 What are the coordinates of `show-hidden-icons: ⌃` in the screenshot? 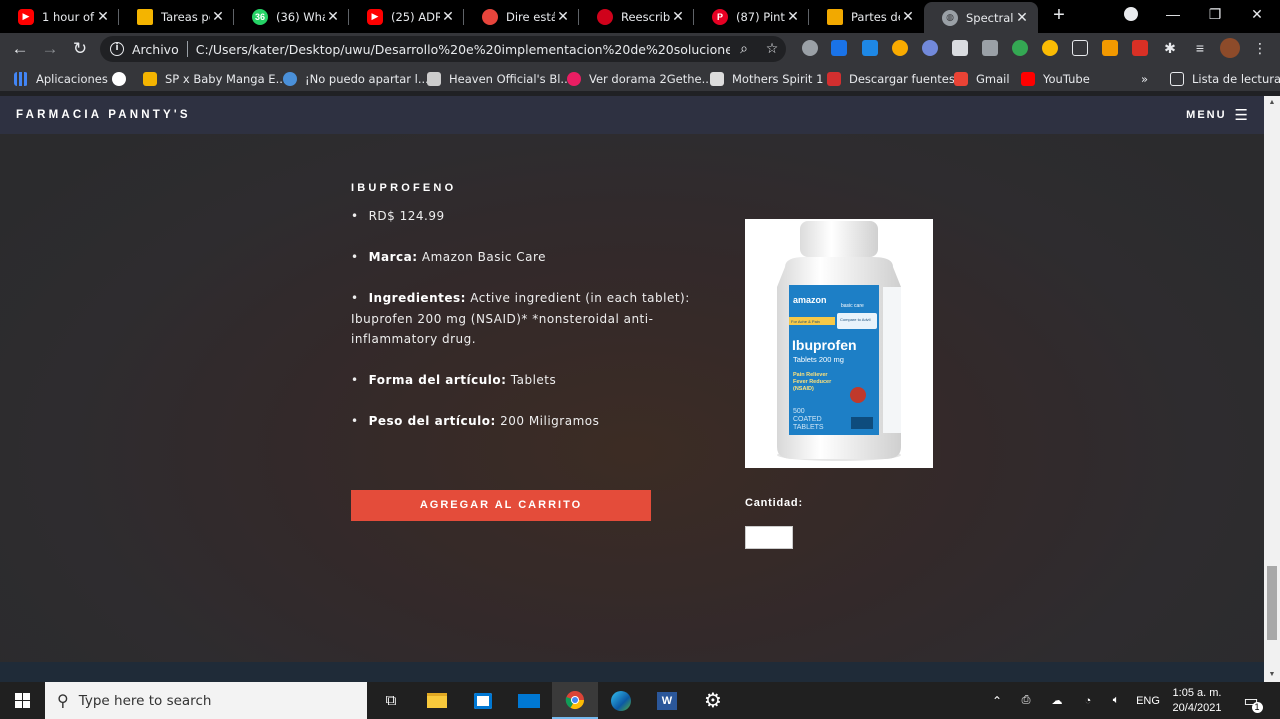 It's located at (997, 700).